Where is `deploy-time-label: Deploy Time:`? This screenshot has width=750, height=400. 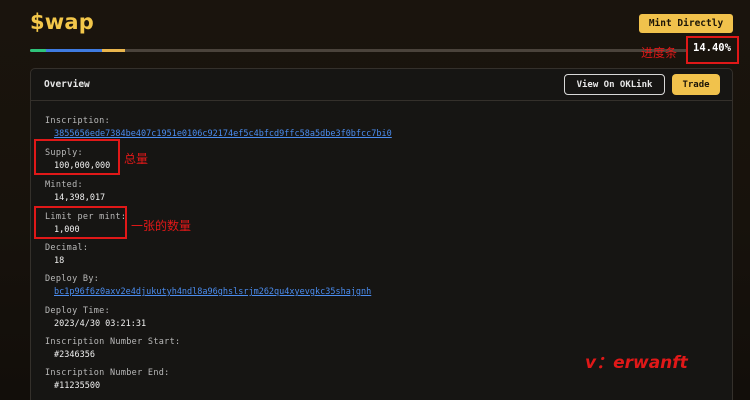
deploy-time-label: Deploy Time: is located at coordinates (78, 311).